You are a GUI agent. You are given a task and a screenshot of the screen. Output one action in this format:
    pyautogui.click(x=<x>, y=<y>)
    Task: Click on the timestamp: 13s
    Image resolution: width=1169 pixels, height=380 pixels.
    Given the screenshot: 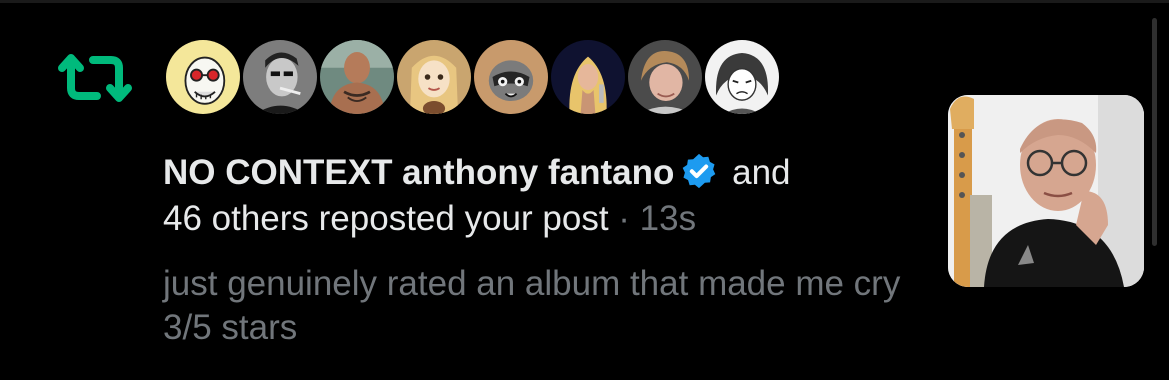 What is the action you would take?
    pyautogui.click(x=668, y=218)
    